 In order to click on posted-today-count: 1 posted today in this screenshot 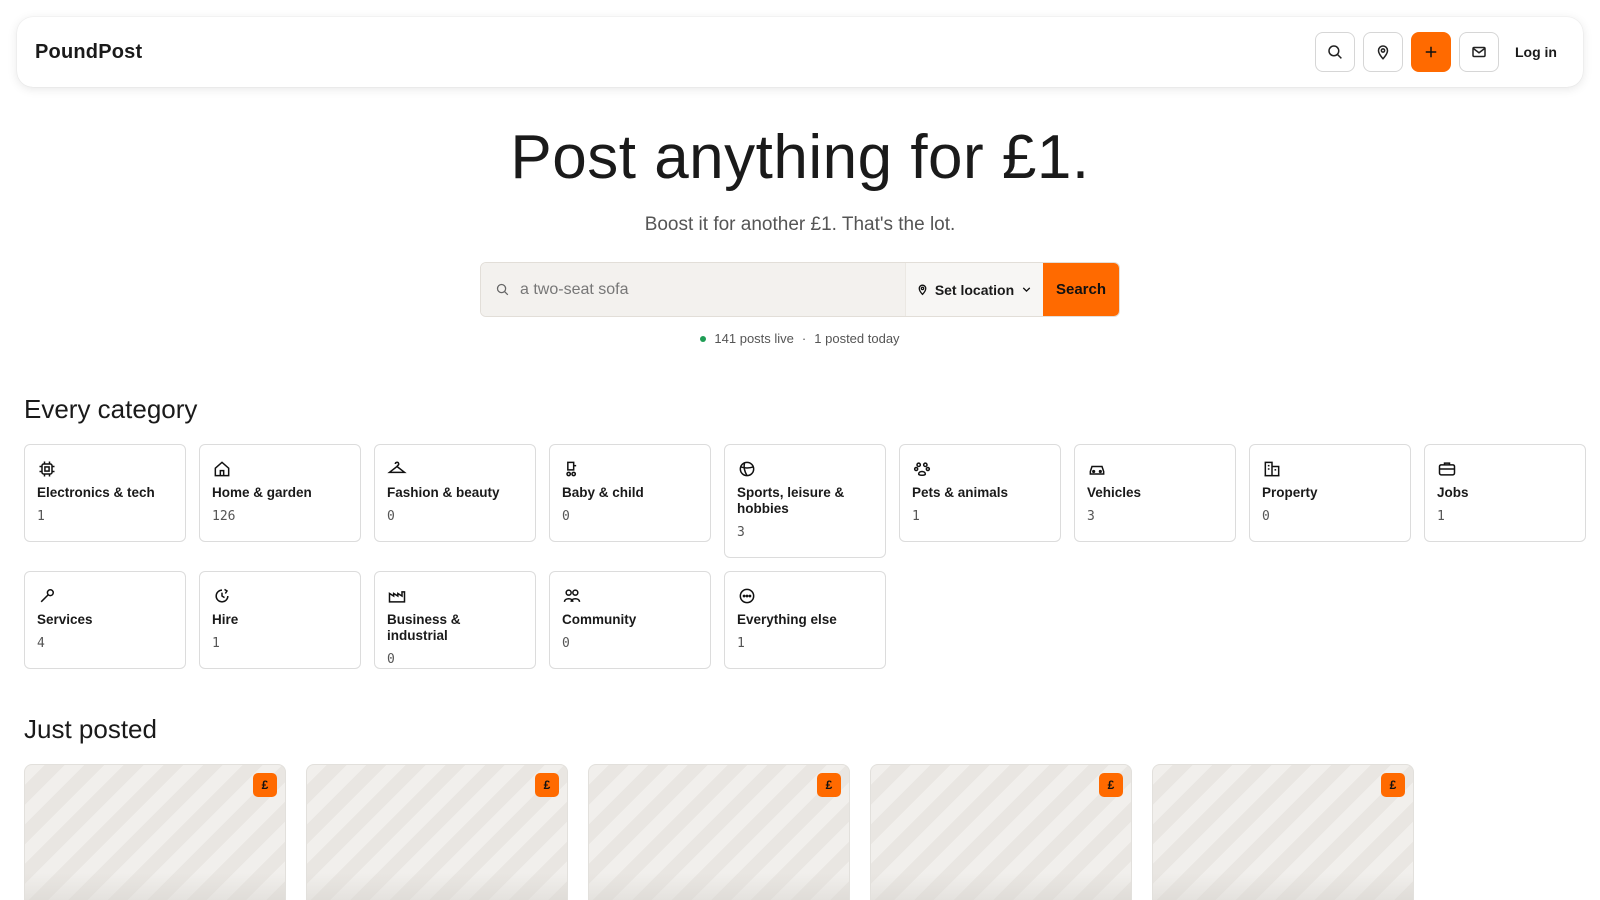, I will do `click(857, 338)`.